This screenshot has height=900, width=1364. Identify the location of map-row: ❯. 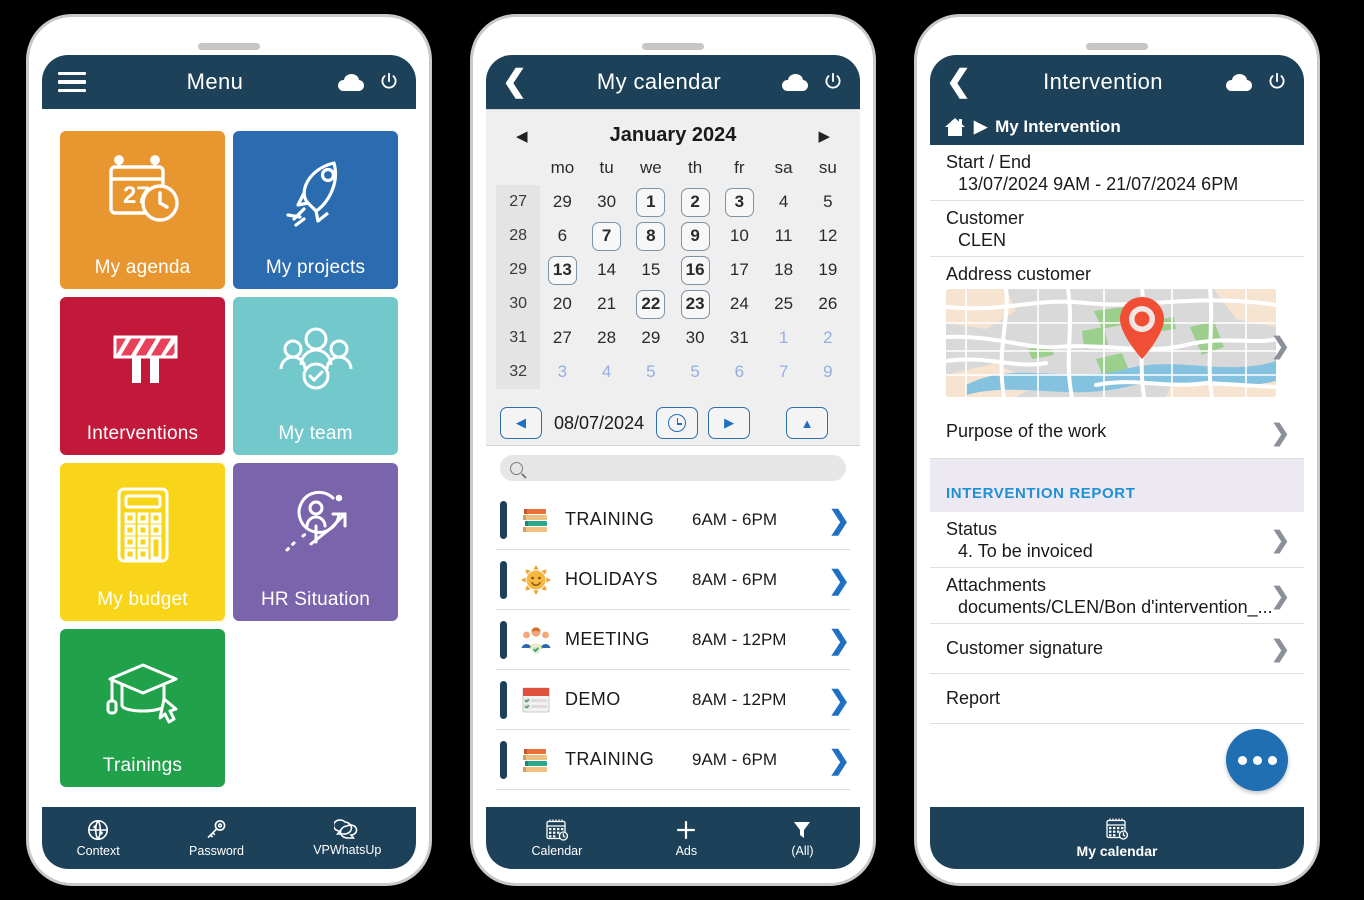
(1117, 346).